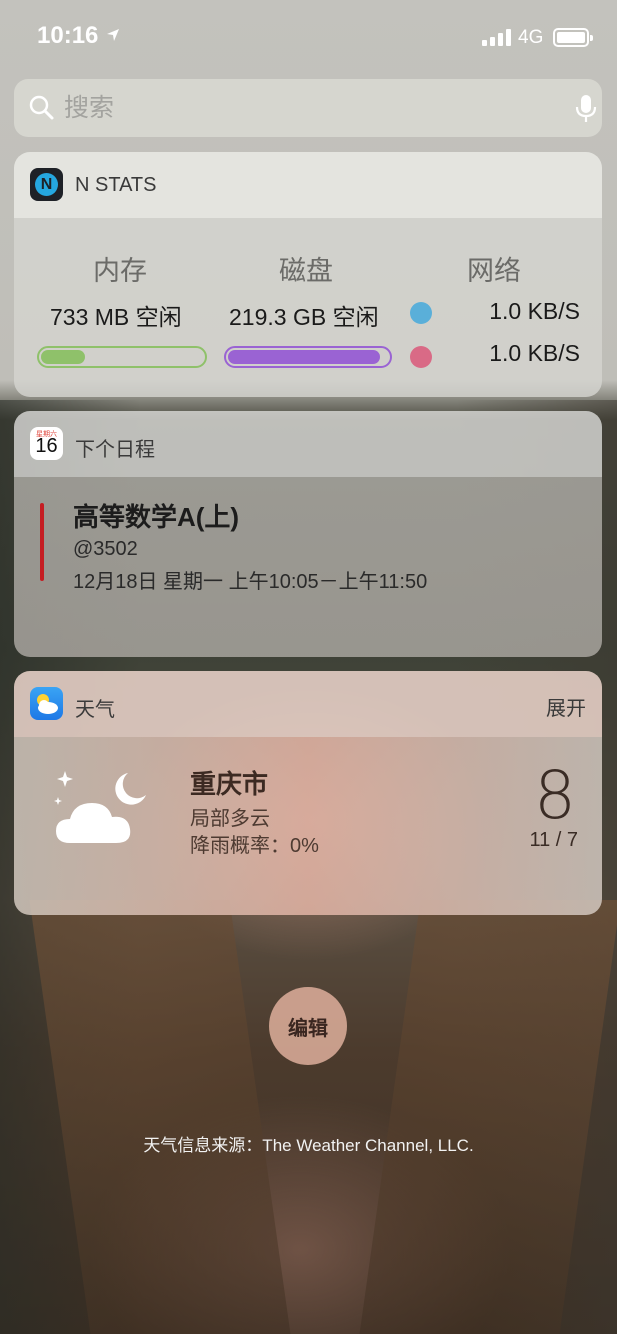 This screenshot has height=1334, width=617. I want to click on weather-city: 重庆市, so click(229, 784).